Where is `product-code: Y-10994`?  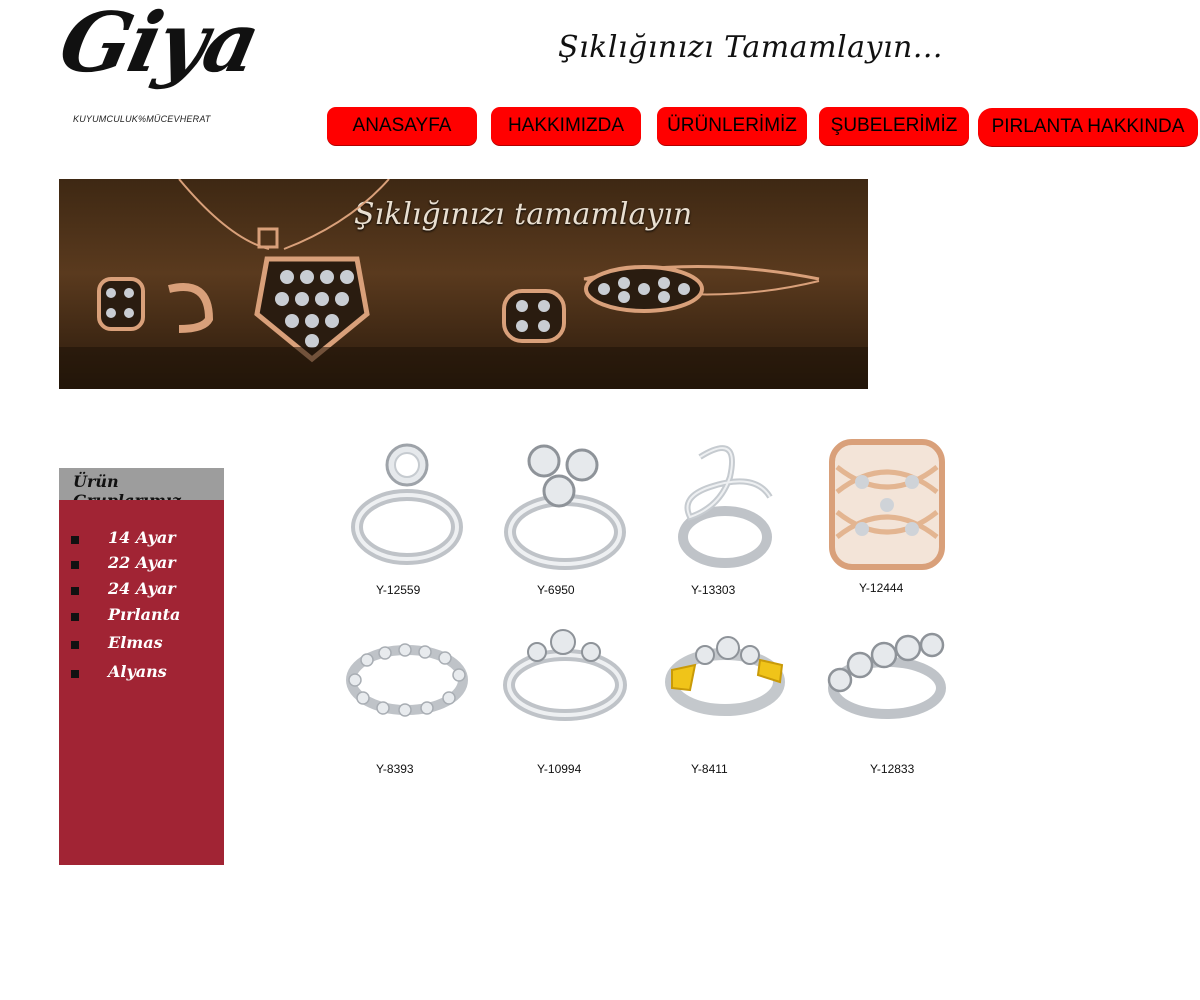 product-code: Y-10994 is located at coordinates (559, 769).